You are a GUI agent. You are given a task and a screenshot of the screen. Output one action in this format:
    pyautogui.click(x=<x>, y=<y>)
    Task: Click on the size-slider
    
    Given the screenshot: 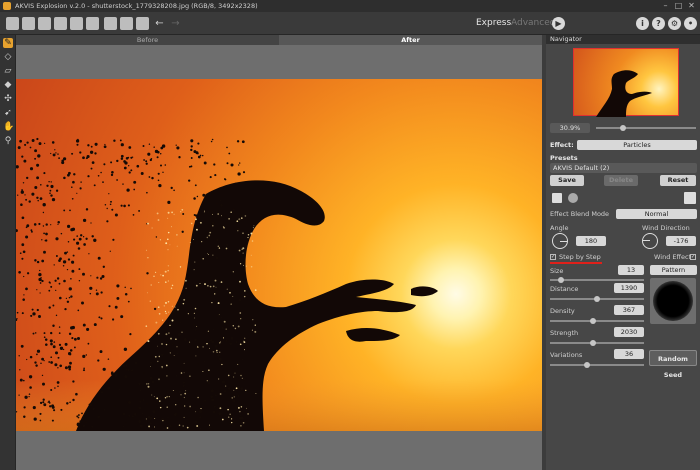 What is the action you would take?
    pyautogui.click(x=597, y=280)
    